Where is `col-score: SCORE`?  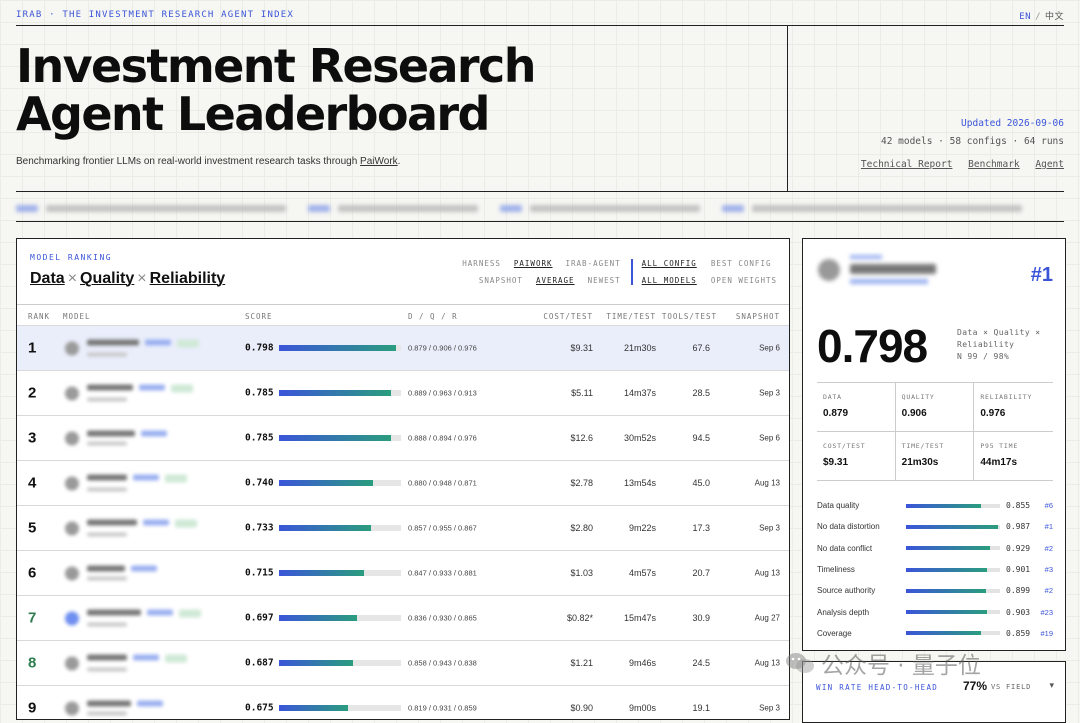 col-score: SCORE is located at coordinates (259, 316).